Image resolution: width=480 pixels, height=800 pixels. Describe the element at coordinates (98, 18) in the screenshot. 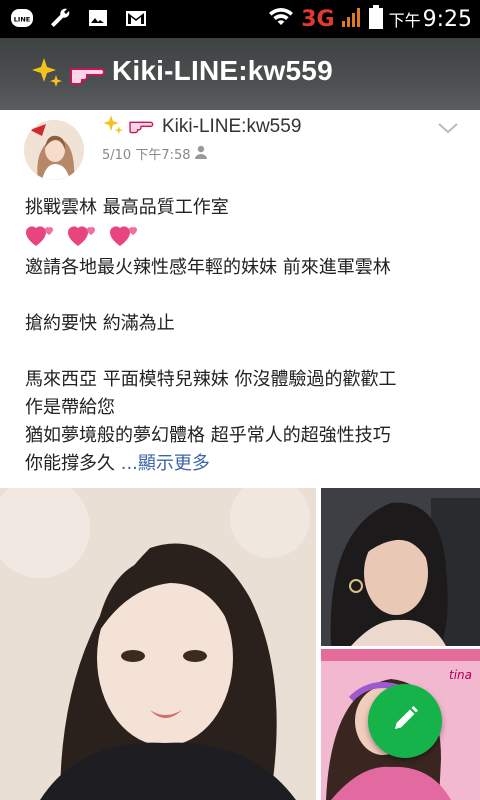

I see `image-icon` at that location.